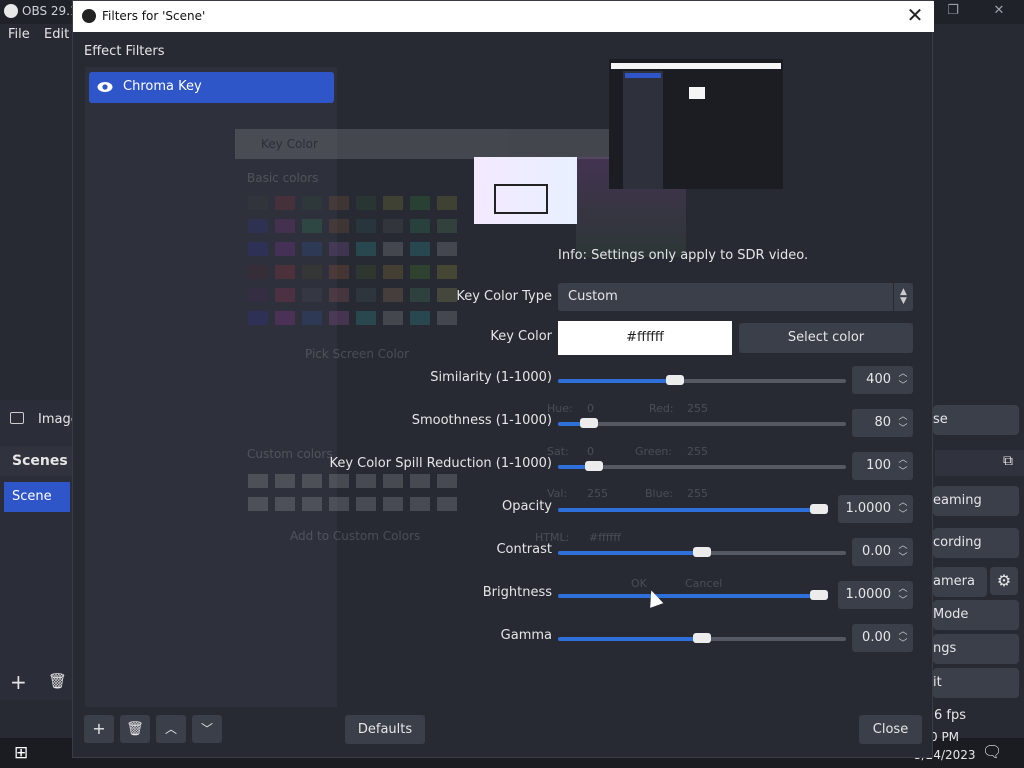 This screenshot has height=768, width=1024. Describe the element at coordinates (630, 553) in the screenshot. I see `slider-fill` at that location.